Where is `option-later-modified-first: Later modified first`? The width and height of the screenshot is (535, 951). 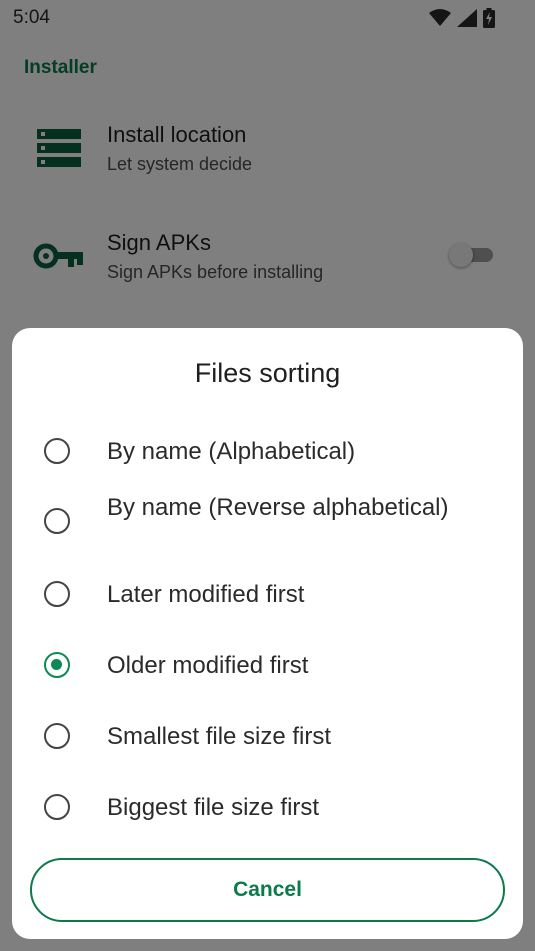 option-later-modified-first: Later modified first is located at coordinates (267, 595).